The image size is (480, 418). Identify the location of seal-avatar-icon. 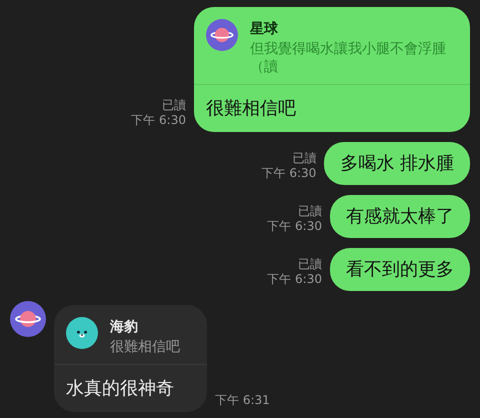
(82, 333).